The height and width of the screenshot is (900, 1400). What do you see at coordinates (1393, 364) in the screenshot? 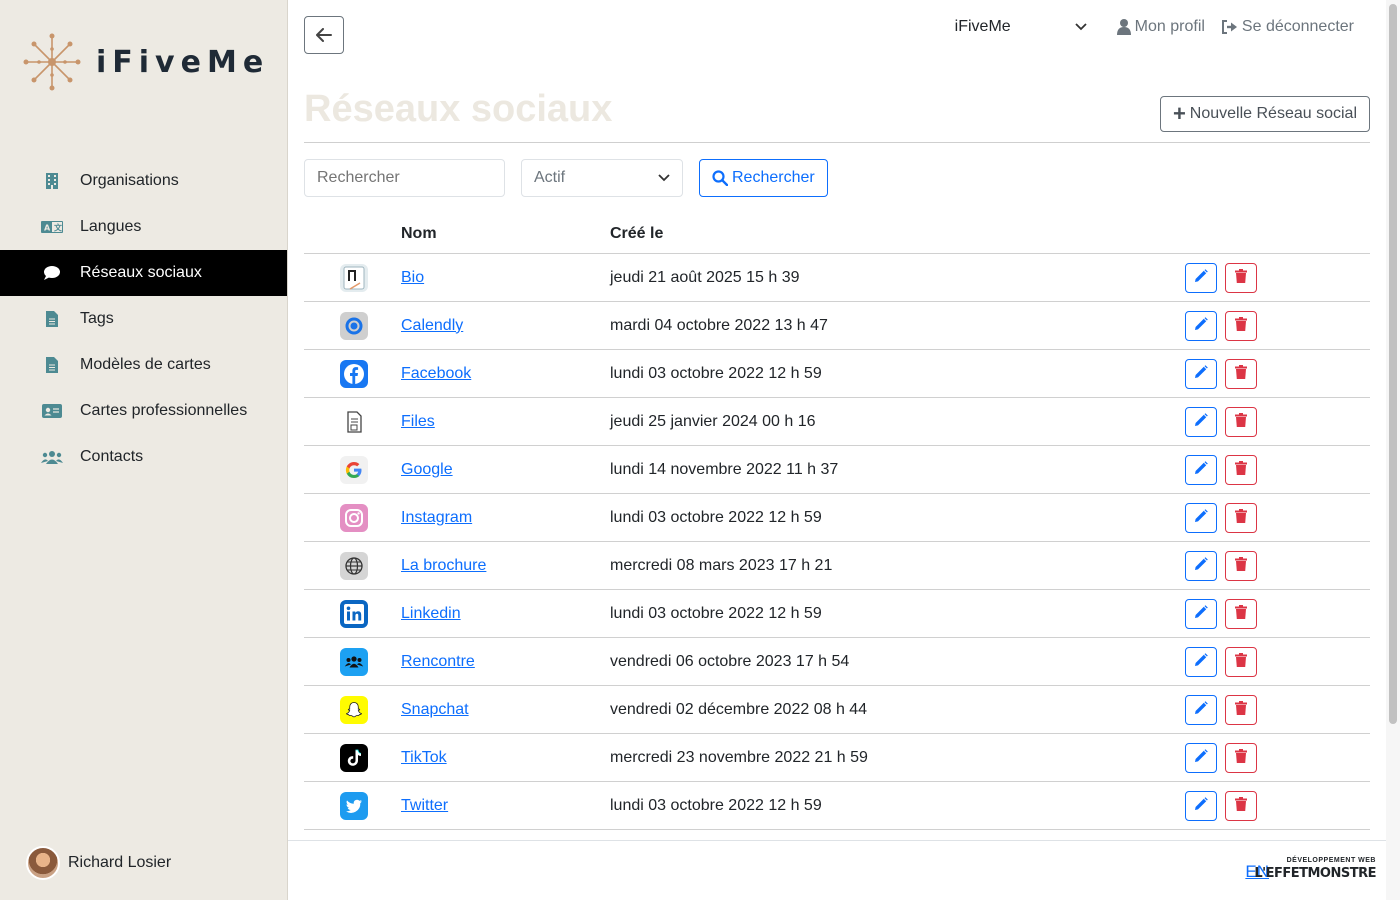
I see `scrollbar-thumb` at bounding box center [1393, 364].